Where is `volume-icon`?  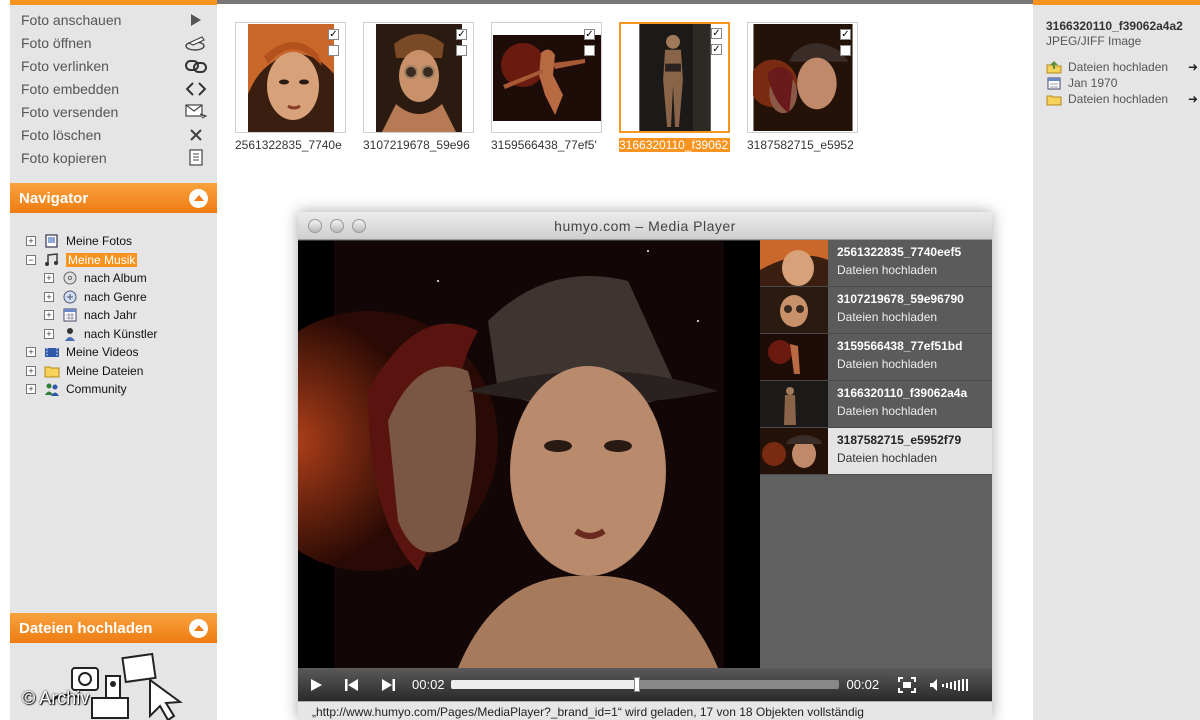 volume-icon is located at coordinates (953, 685).